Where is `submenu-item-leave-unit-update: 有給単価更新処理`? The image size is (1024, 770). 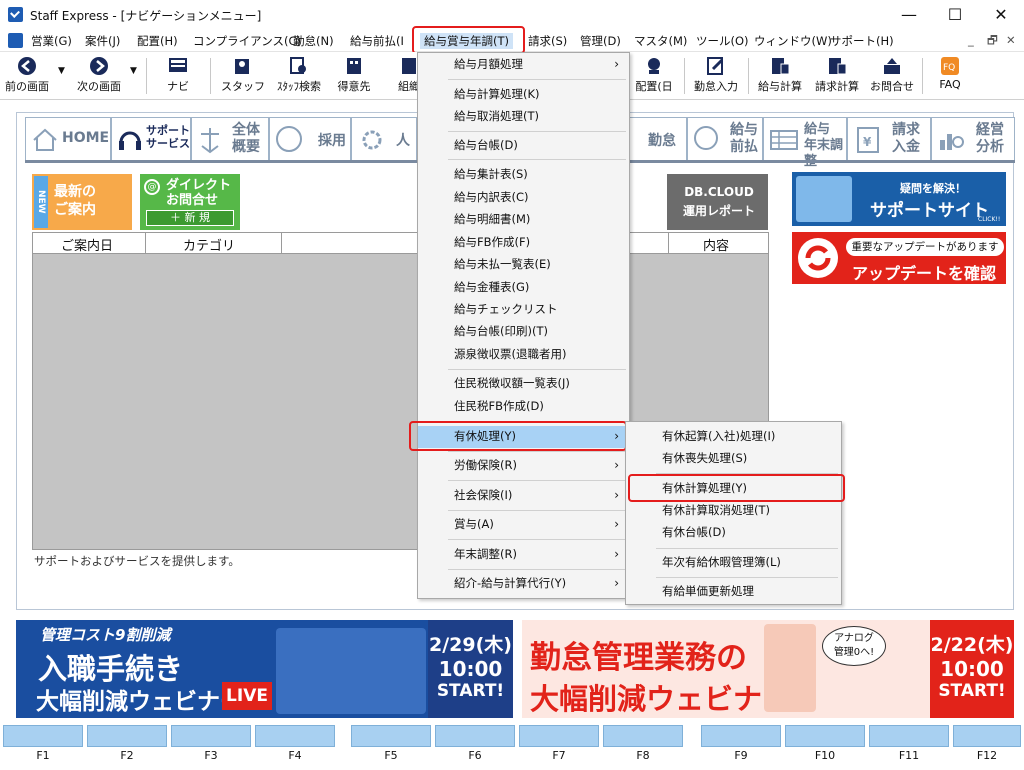 submenu-item-leave-unit-update: 有給単価更新処理 is located at coordinates (733, 591).